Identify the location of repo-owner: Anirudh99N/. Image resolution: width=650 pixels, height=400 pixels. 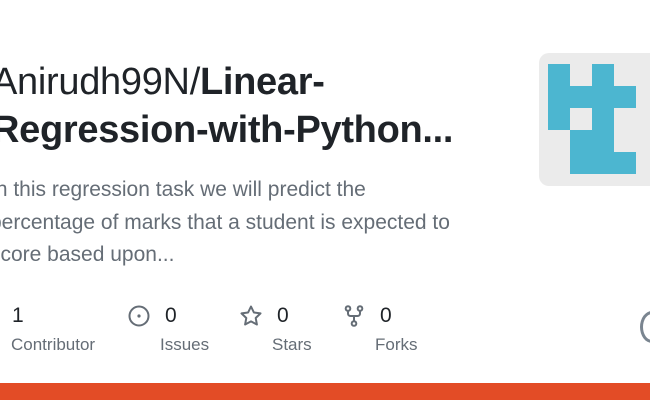
(100, 82).